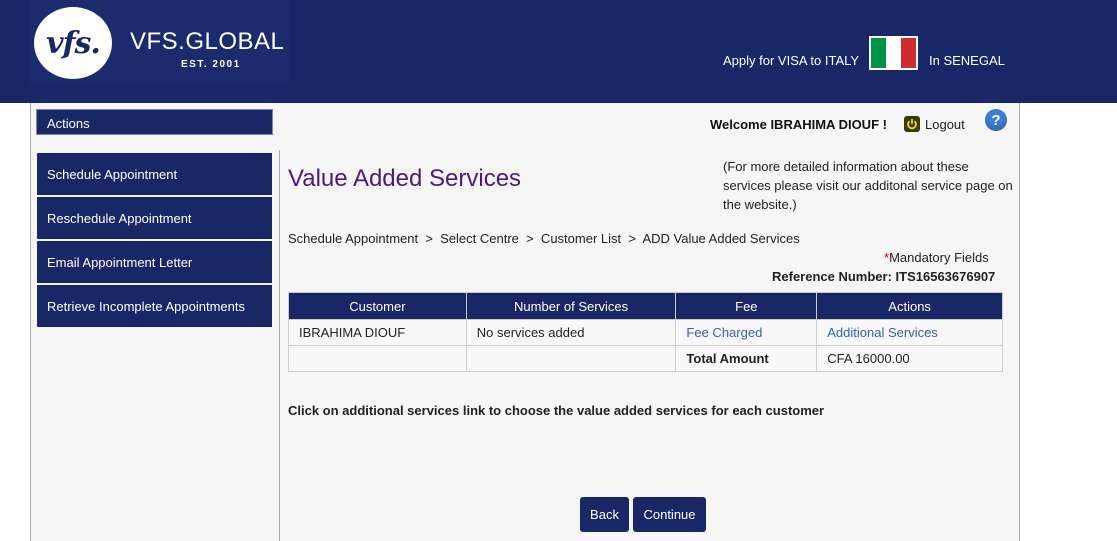 This screenshot has width=1117, height=541. I want to click on vfs-logo: vfs. VFS.GLOBAL EST. 2001, so click(159, 42).